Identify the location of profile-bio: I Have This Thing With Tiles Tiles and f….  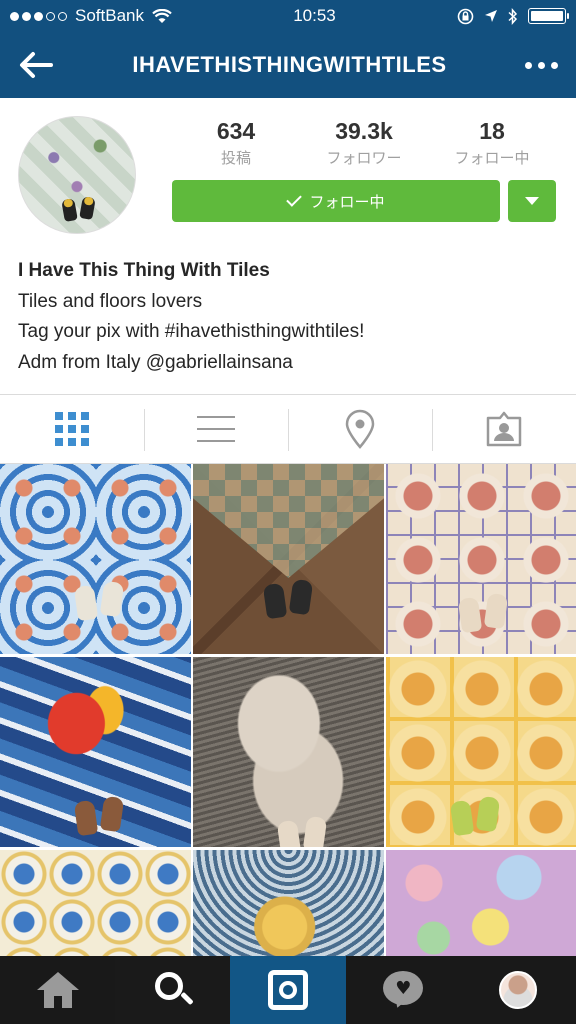
(288, 317).